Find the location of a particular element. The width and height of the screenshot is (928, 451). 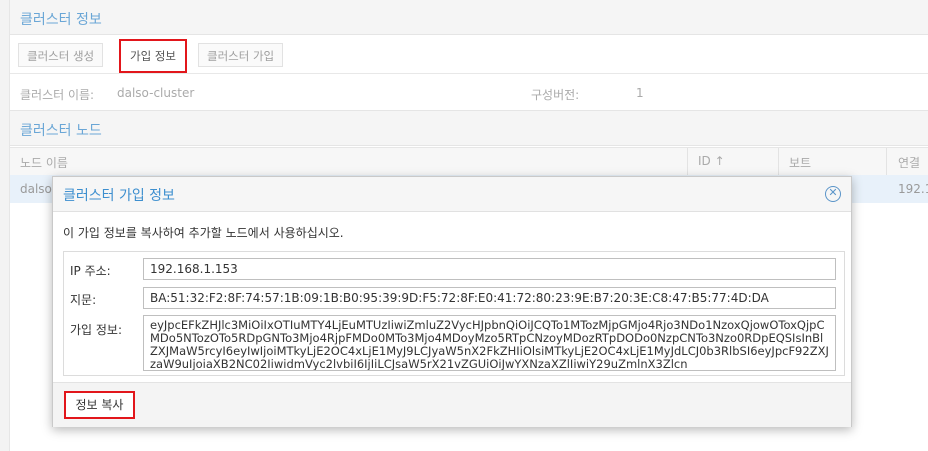

cluster-info-title: 클러스터 정보 is located at coordinates (61, 20).